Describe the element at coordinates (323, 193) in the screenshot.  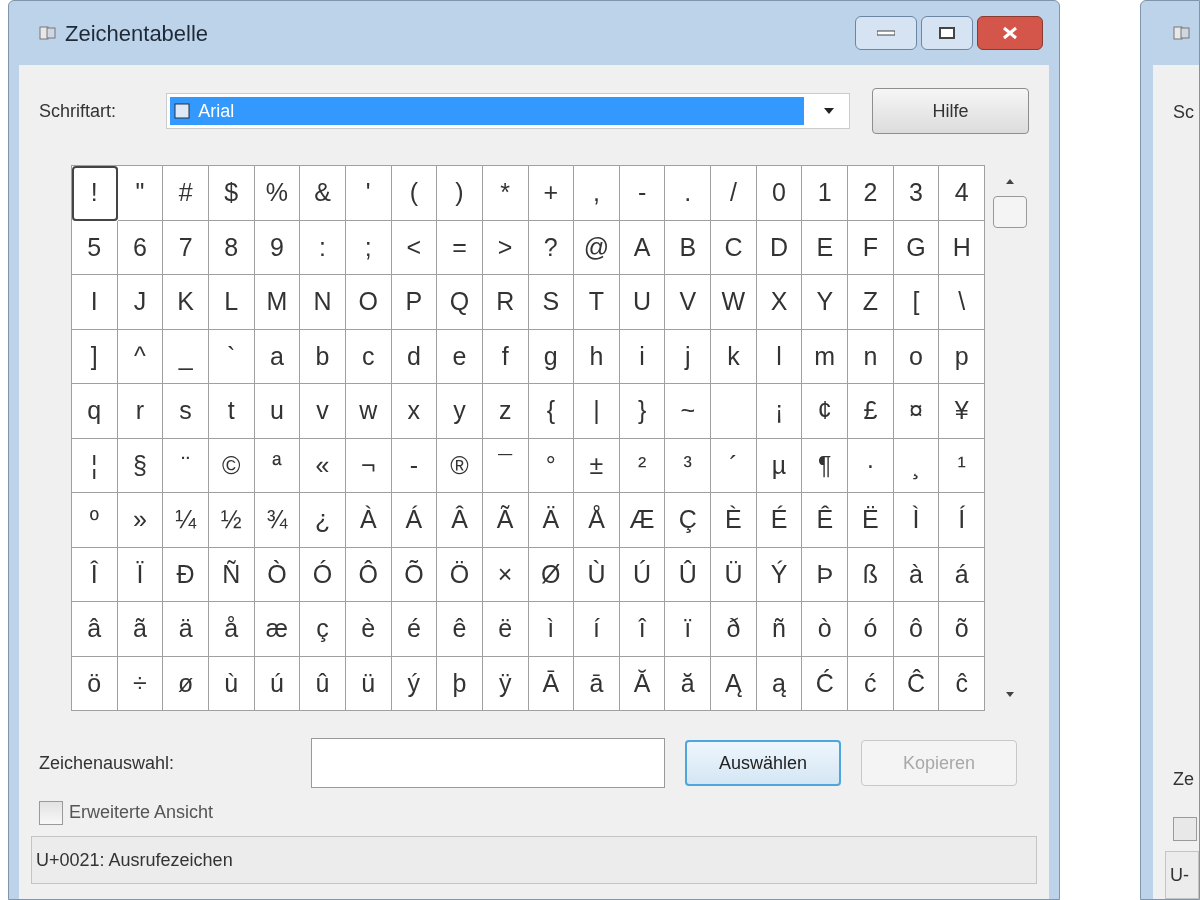
I see `character-cell: &` at that location.